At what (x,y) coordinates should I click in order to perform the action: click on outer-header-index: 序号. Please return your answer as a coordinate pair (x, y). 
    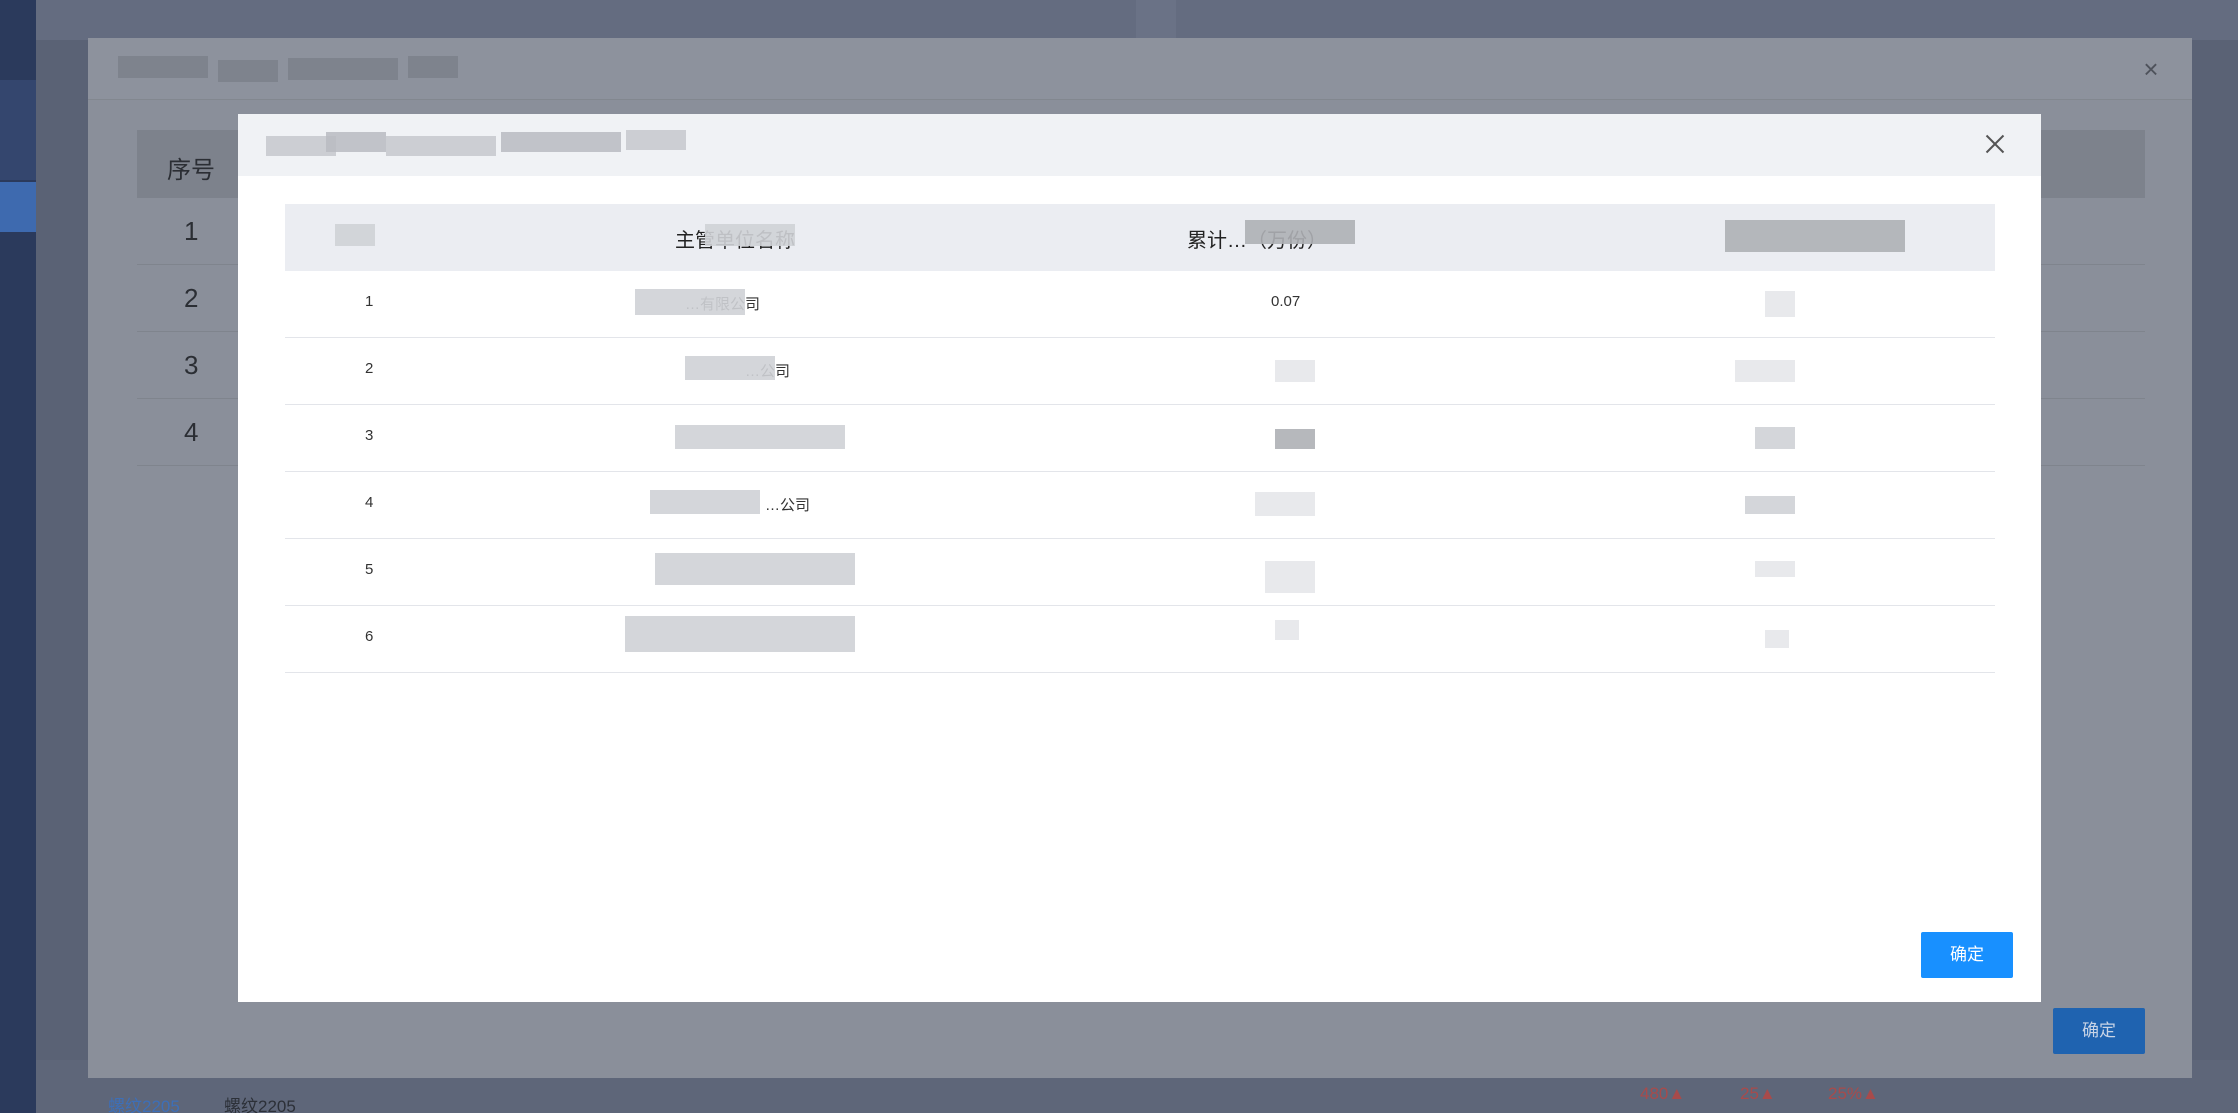
    Looking at the image, I should click on (191, 170).